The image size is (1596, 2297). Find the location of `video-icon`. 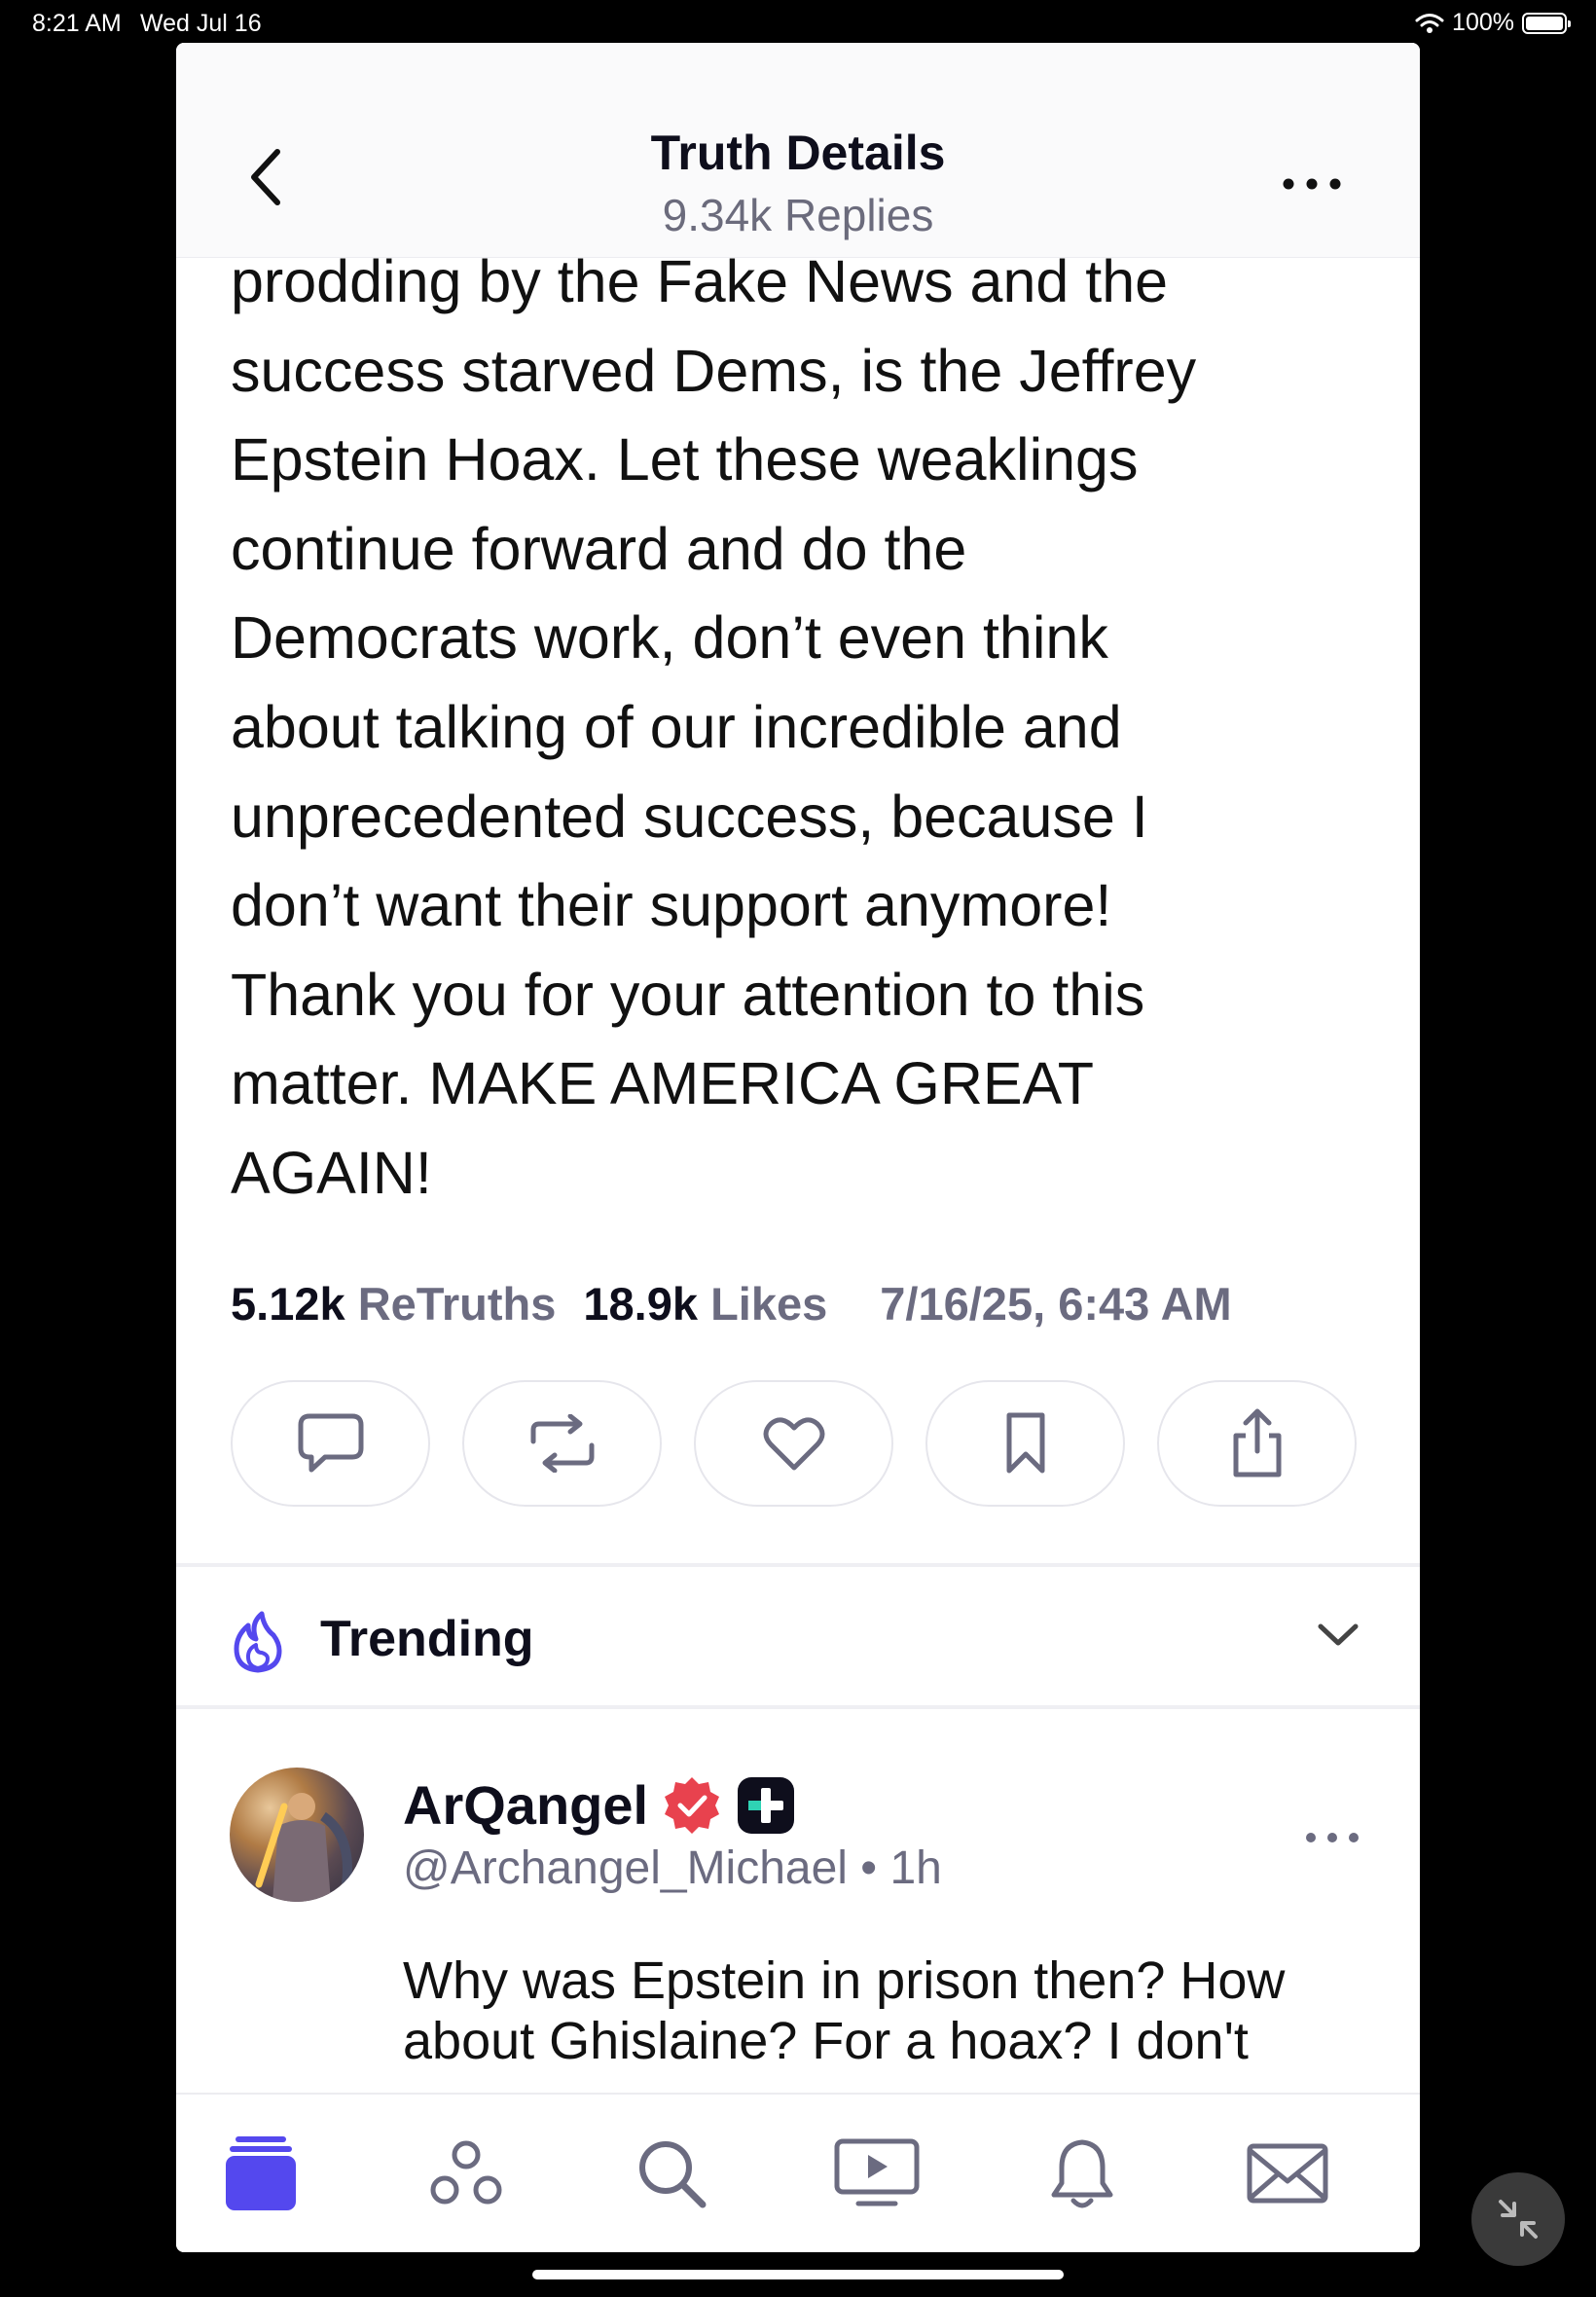

video-icon is located at coordinates (877, 2172).